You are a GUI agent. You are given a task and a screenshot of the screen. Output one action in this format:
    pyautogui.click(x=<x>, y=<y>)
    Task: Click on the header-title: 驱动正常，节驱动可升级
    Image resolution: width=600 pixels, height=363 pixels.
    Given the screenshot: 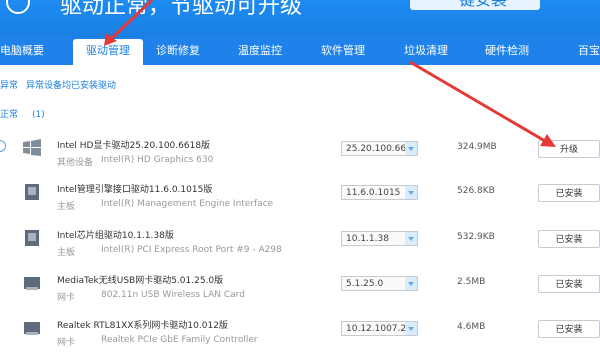 What is the action you would take?
    pyautogui.click(x=181, y=9)
    